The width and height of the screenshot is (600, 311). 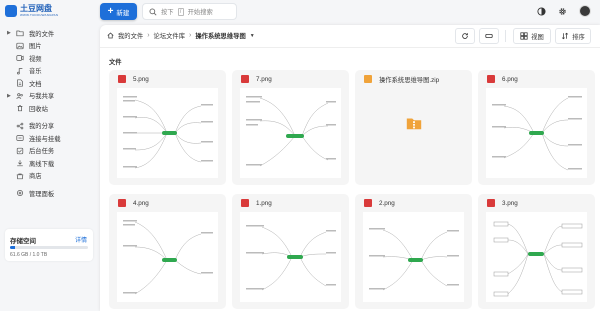 I want to click on theme-toggle-icon, so click(x=541, y=11).